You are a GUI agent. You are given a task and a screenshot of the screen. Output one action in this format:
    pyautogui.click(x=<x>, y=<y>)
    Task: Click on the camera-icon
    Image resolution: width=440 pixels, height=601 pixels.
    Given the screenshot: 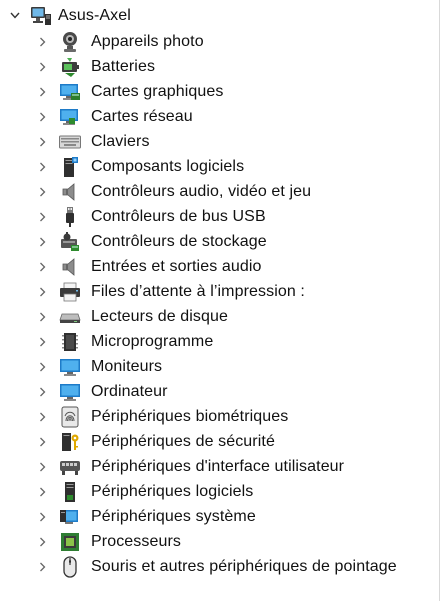 What is the action you would take?
    pyautogui.click(x=70, y=42)
    